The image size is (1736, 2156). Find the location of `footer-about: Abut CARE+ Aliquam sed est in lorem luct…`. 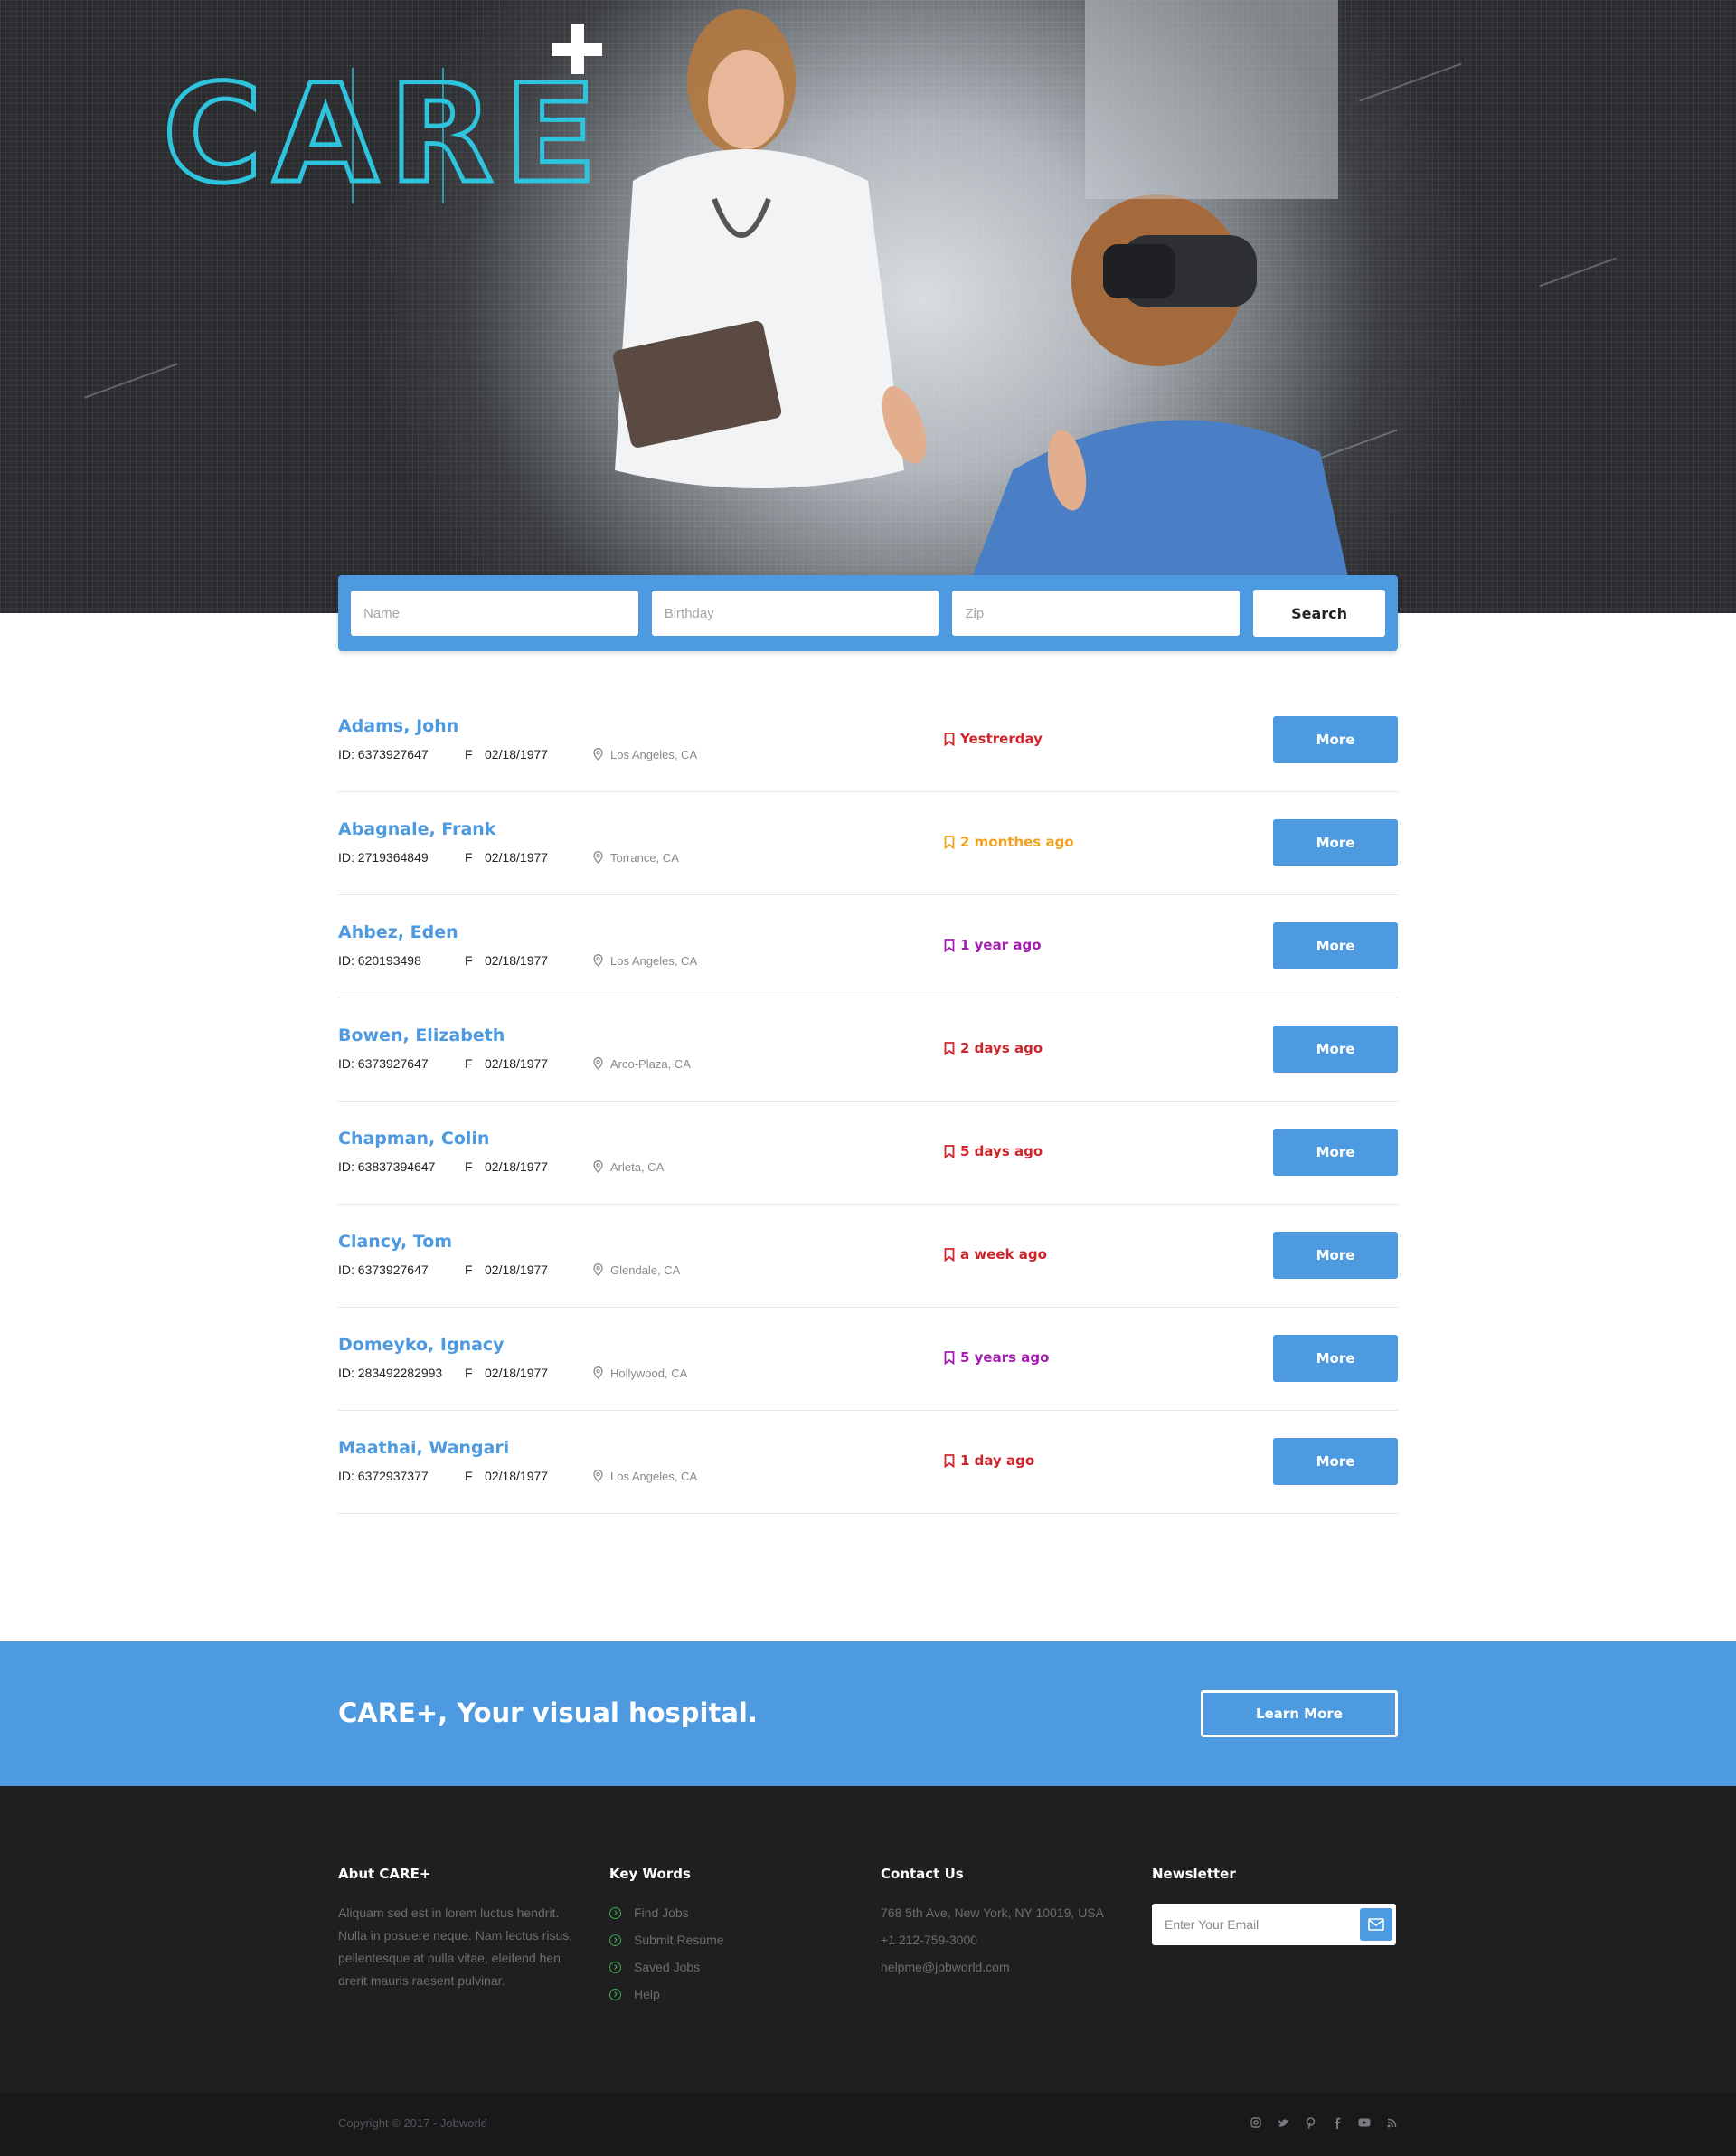

footer-about: Abut CARE+ Aliquam sed est in lorem luct… is located at coordinates (460, 1929).